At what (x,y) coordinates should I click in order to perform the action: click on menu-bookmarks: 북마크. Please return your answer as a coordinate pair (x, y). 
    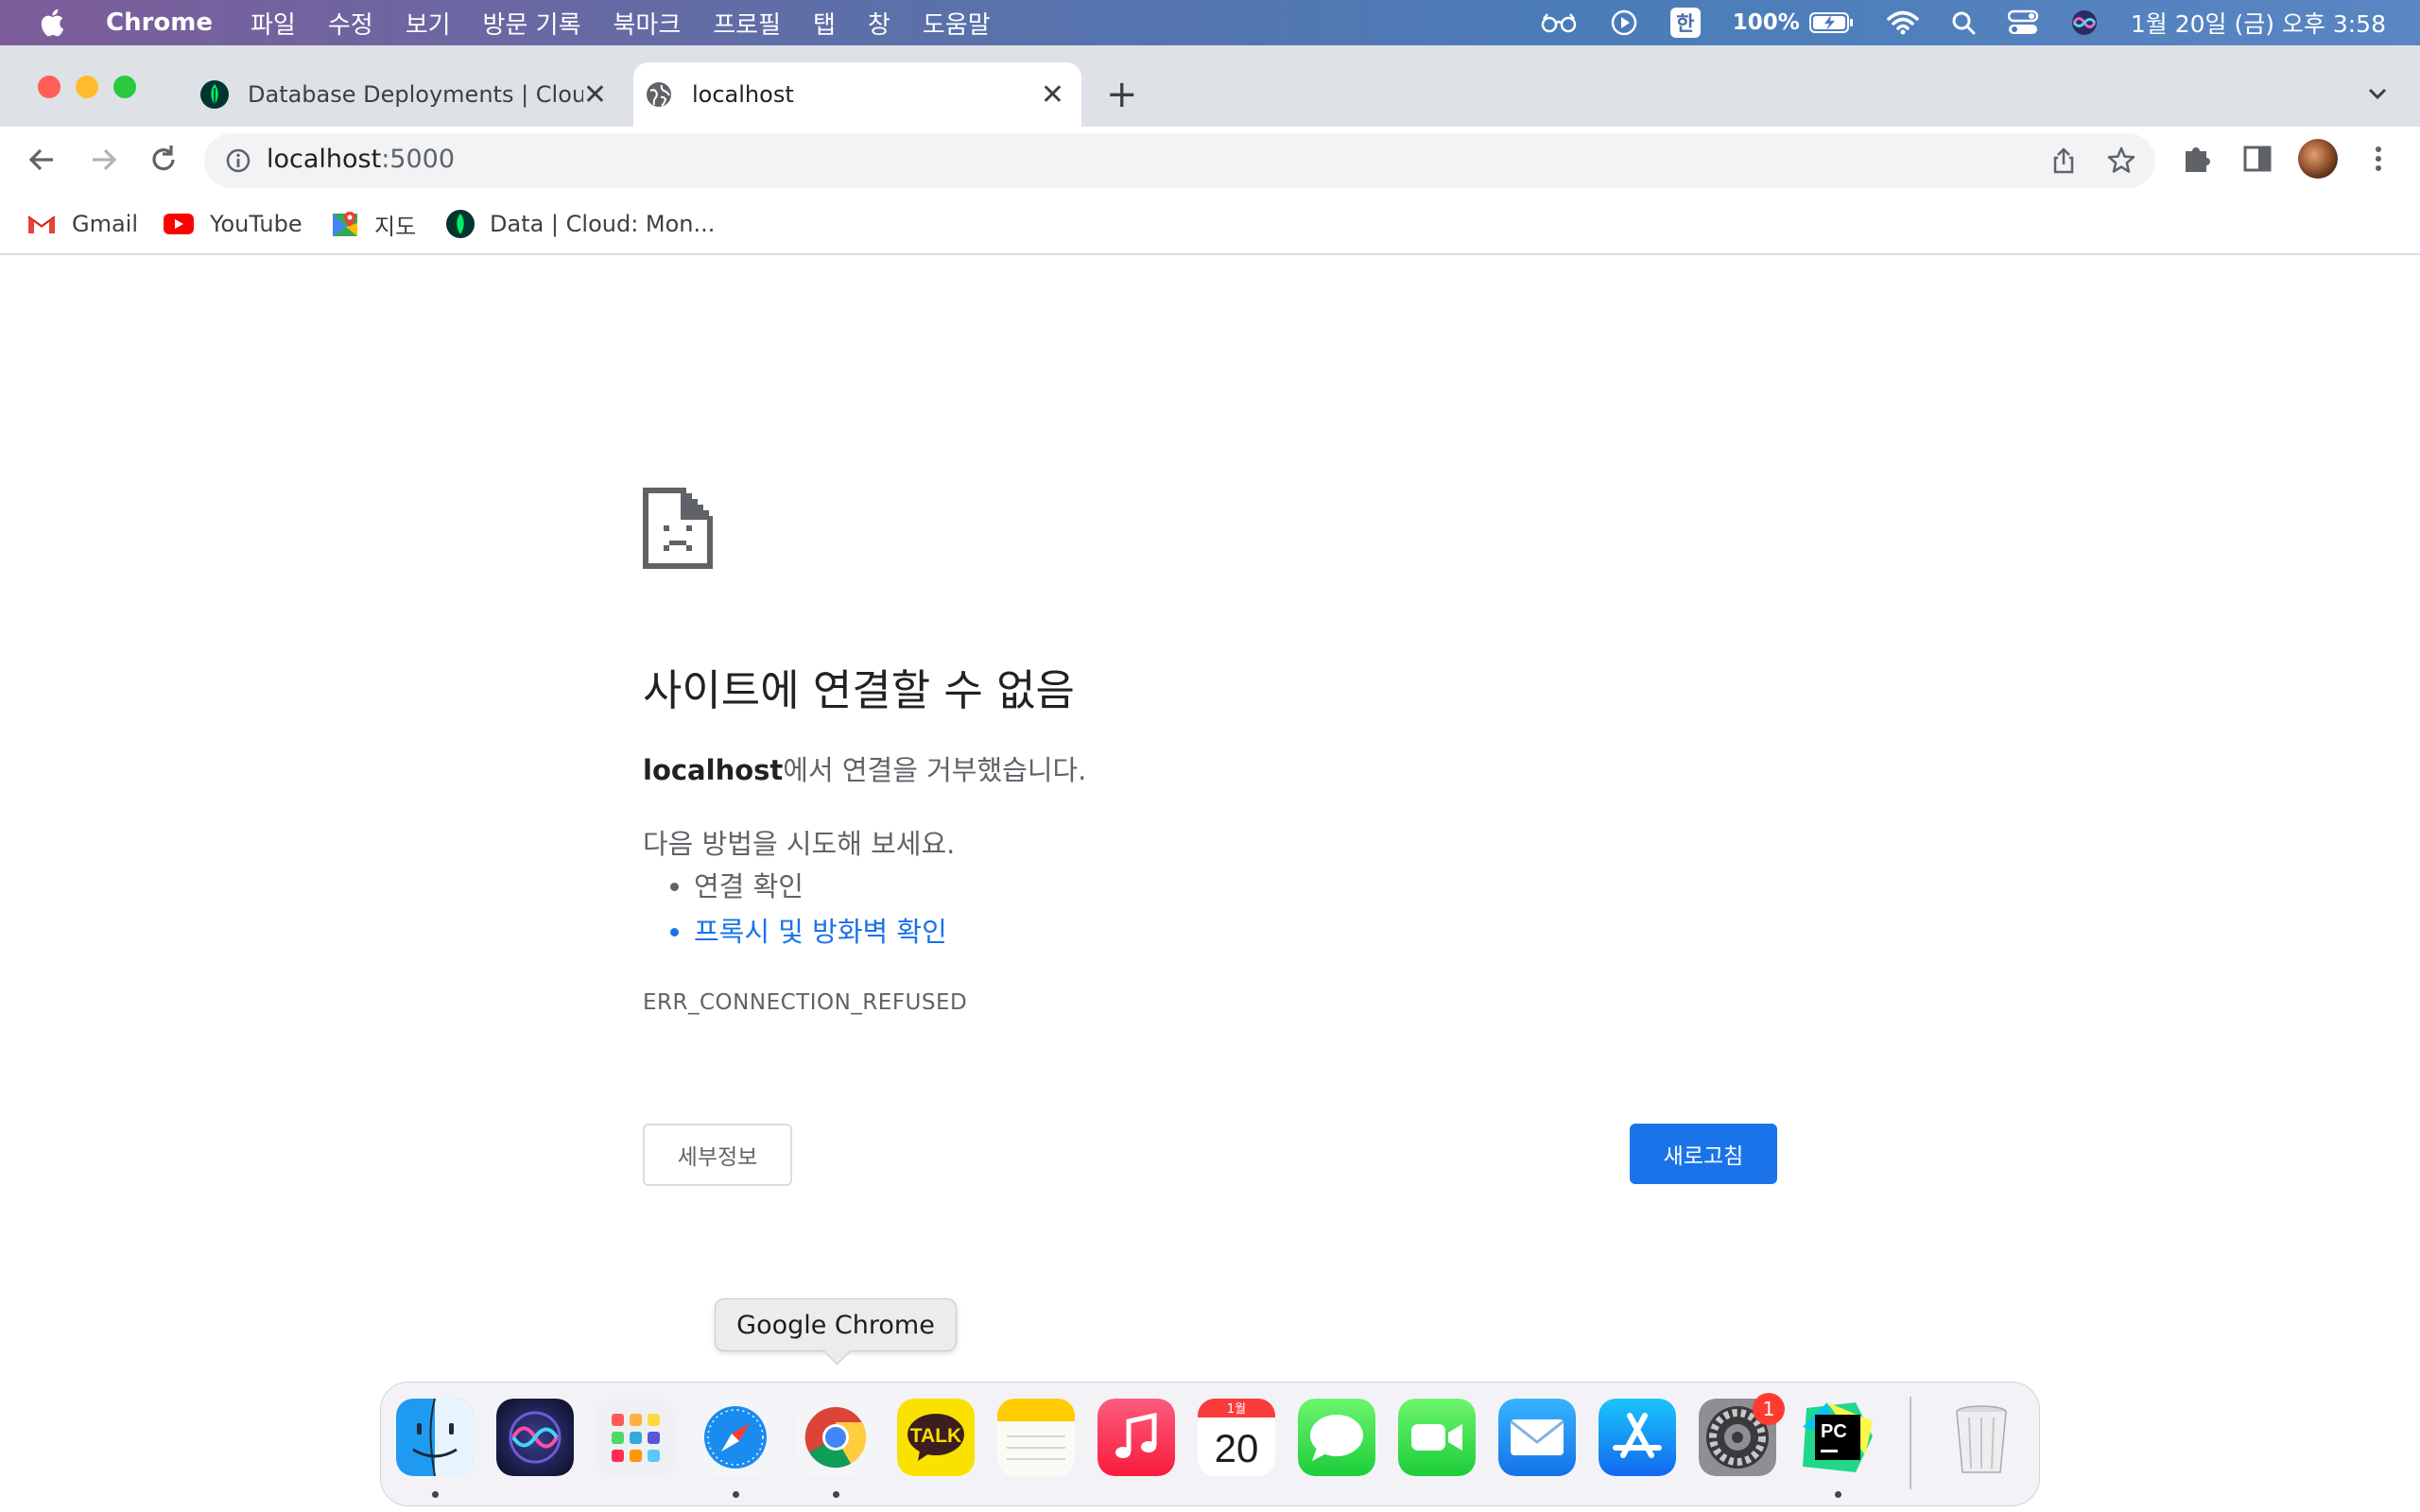
    Looking at the image, I should click on (648, 23).